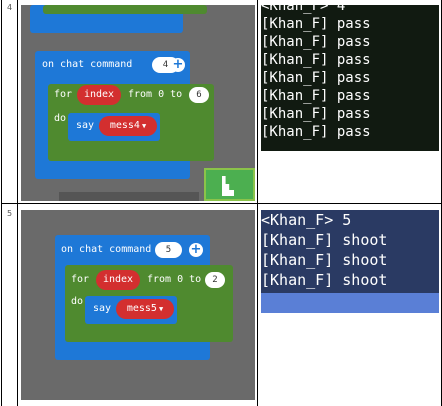 This screenshot has height=406, width=442. I want to click on say-variable-text: mess4, so click(124, 125).